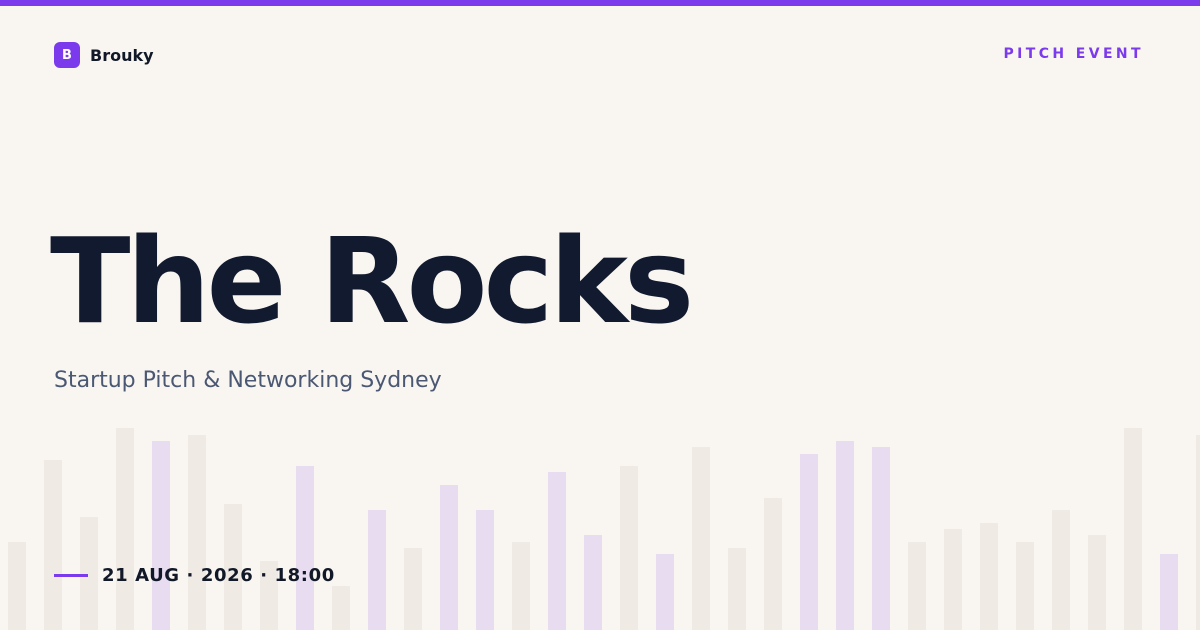  Describe the element at coordinates (248, 380) in the screenshot. I see `event-subtitle: Startup Pitch & Networking Sydney` at that location.